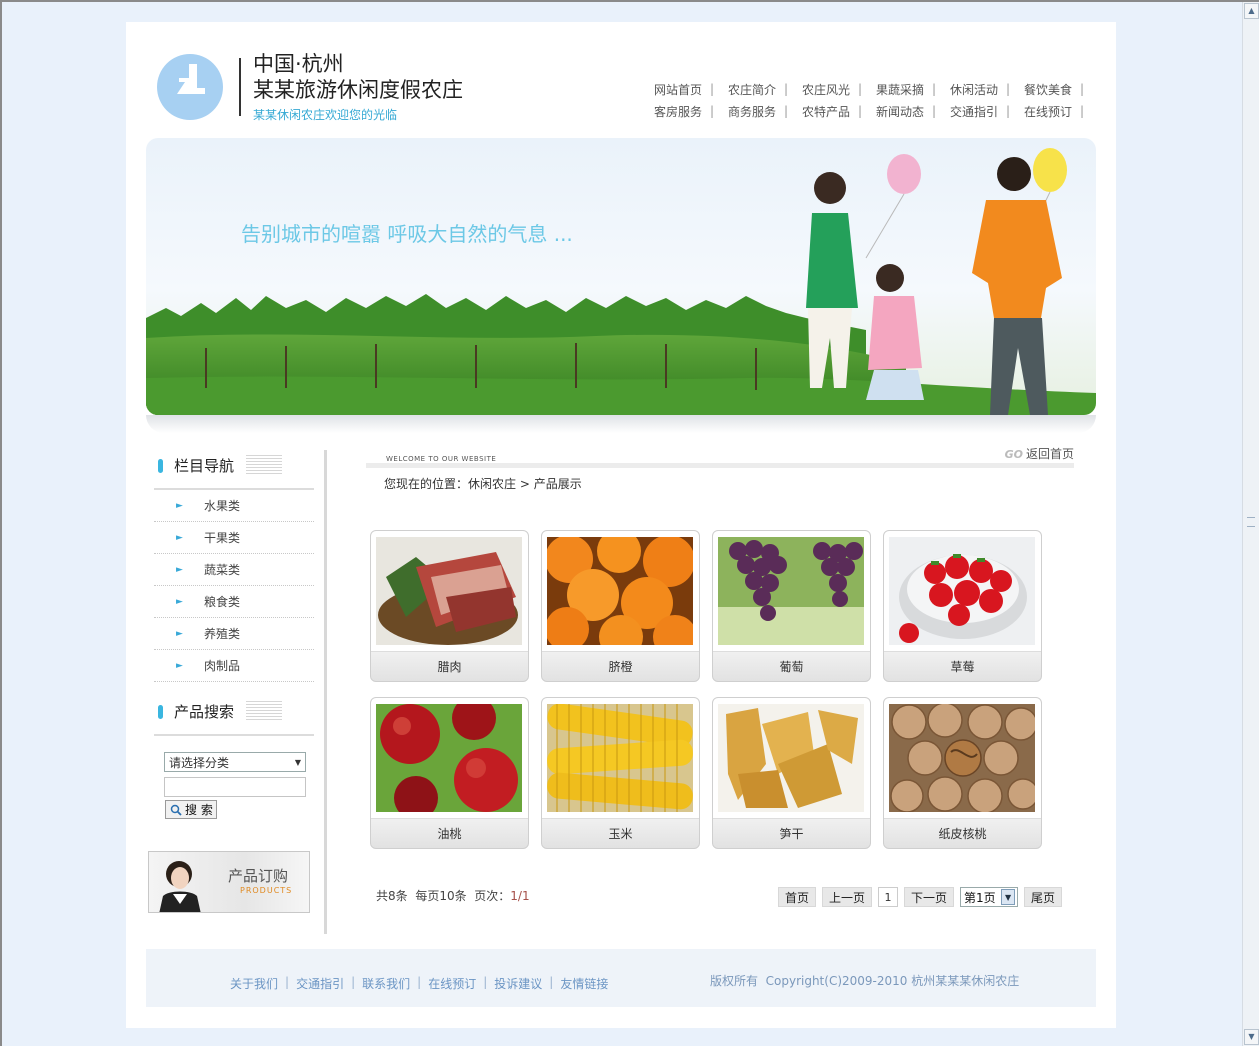 The image size is (1259, 1046). I want to click on product-order-banner: 产品订购 PRODUCTS, so click(229, 882).